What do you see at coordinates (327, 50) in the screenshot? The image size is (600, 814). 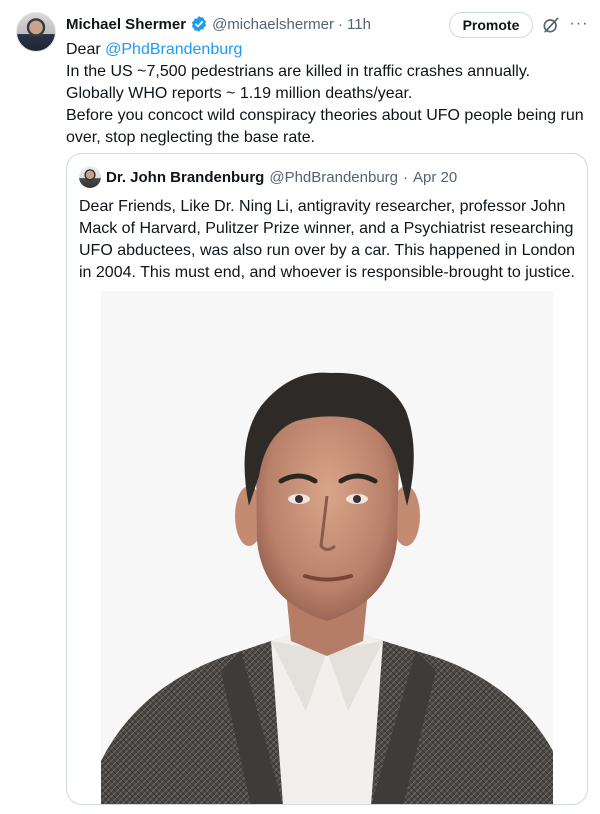 I see `tweet-greeting: Dear @PhdBrandenburg` at bounding box center [327, 50].